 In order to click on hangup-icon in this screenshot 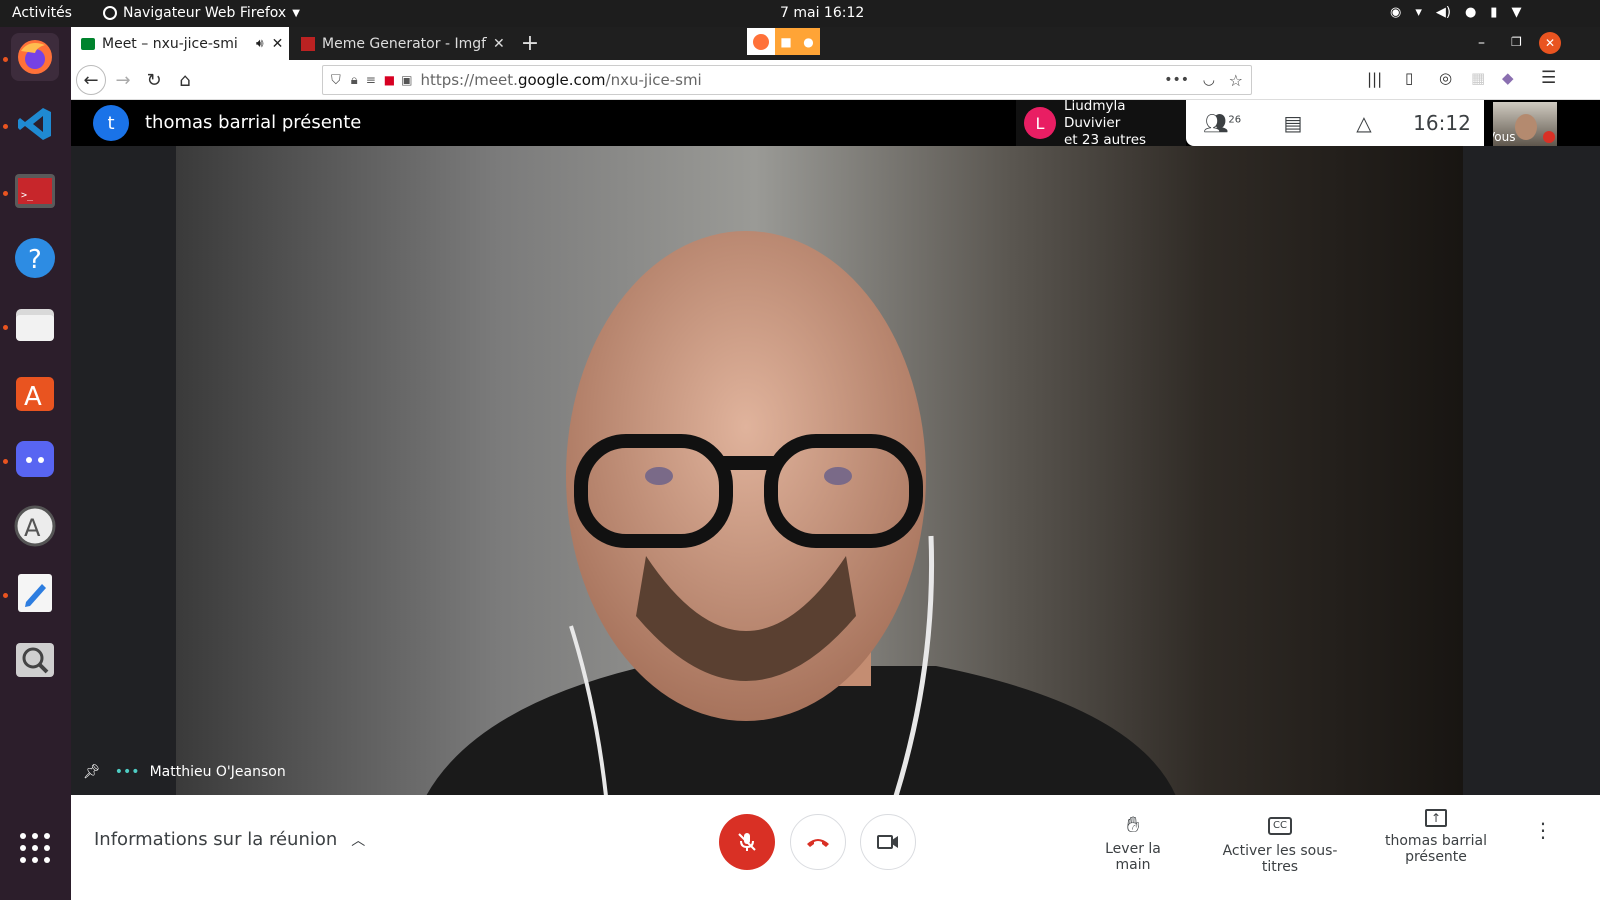, I will do `click(818, 843)`.